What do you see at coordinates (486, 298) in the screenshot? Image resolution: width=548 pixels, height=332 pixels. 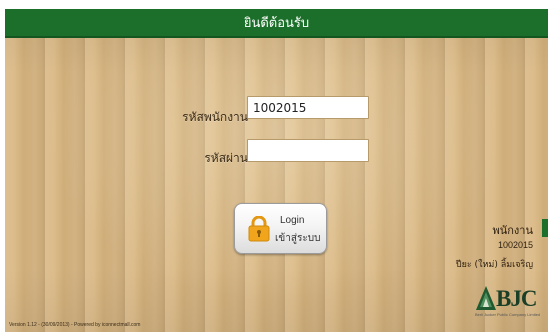 I see `bjc-mountain-icon` at bounding box center [486, 298].